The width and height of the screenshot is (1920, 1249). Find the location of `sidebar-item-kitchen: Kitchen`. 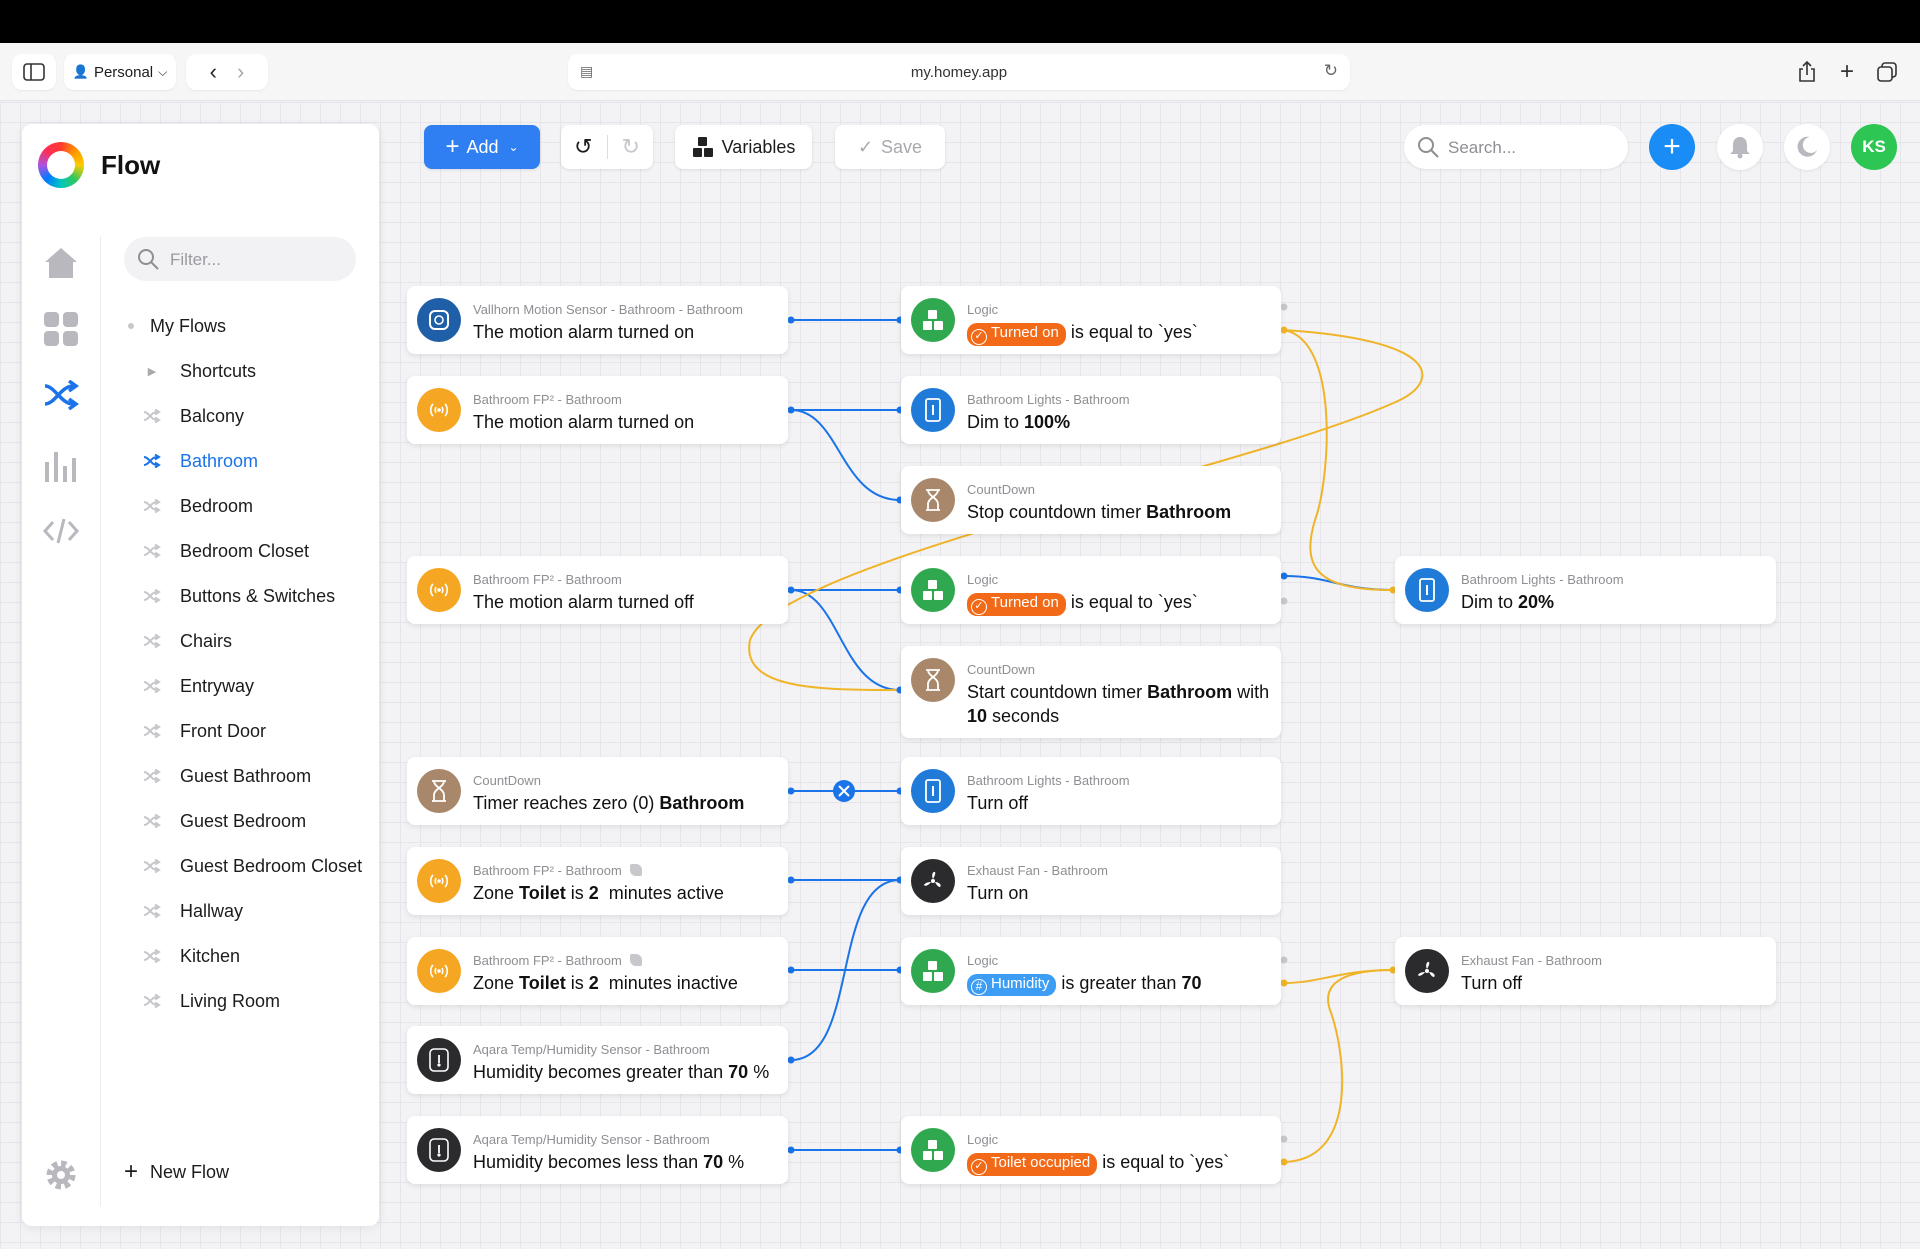

sidebar-item-kitchen: Kitchen is located at coordinates (237, 956).